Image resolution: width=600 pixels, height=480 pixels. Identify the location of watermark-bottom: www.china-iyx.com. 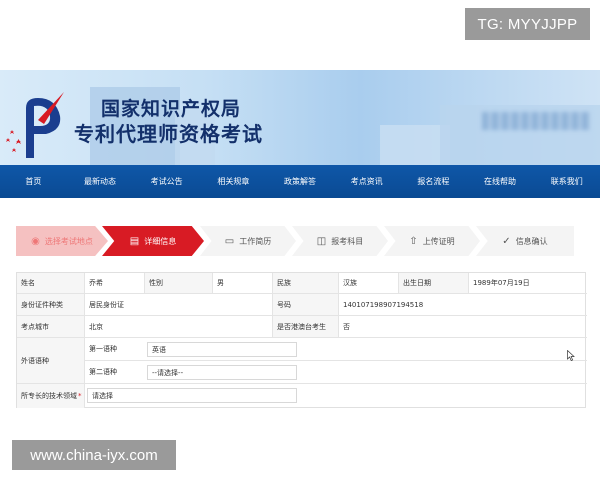
(94, 455).